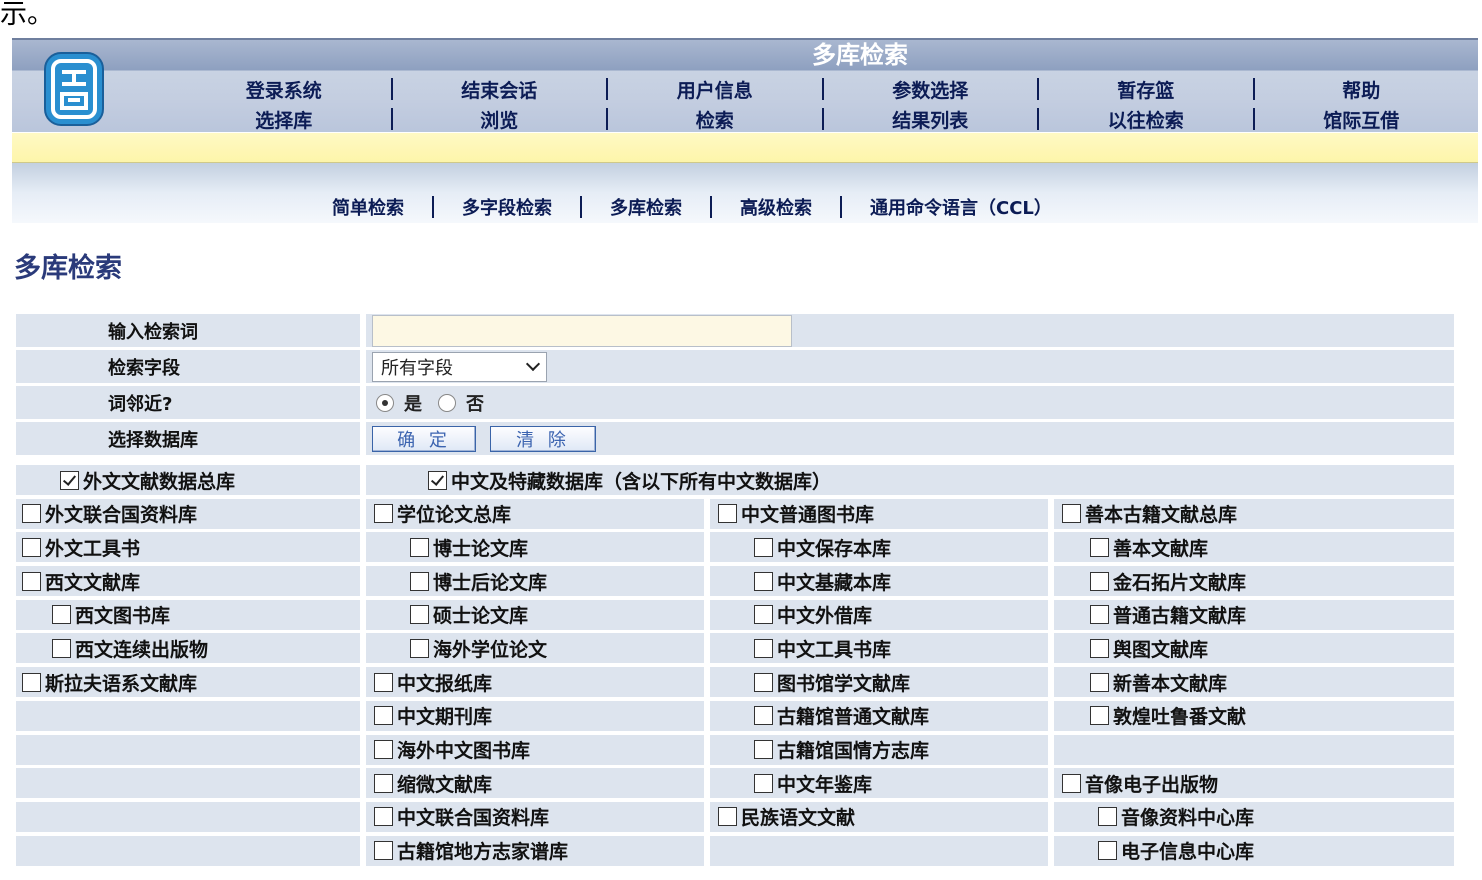  Describe the element at coordinates (368, 207) in the screenshot. I see `tab-simple-search: 简单检索` at that location.